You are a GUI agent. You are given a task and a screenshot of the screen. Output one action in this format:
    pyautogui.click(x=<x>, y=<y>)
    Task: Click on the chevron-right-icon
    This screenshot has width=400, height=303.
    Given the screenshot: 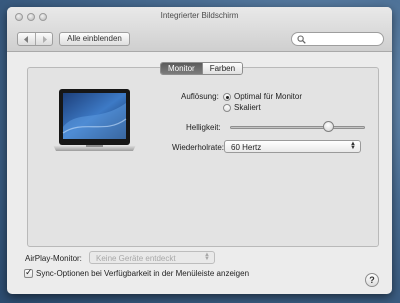 What is the action you would take?
    pyautogui.click(x=44, y=39)
    